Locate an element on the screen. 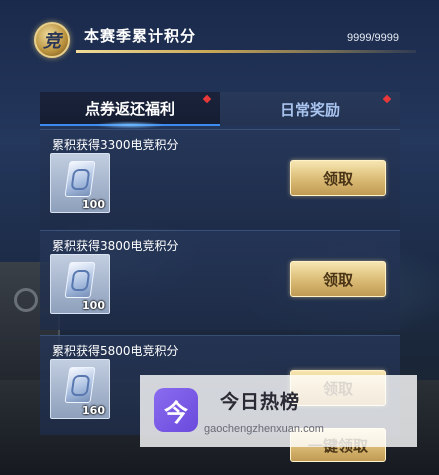 The image size is (439, 475). competition-badge-icon: 竞 is located at coordinates (52, 40).